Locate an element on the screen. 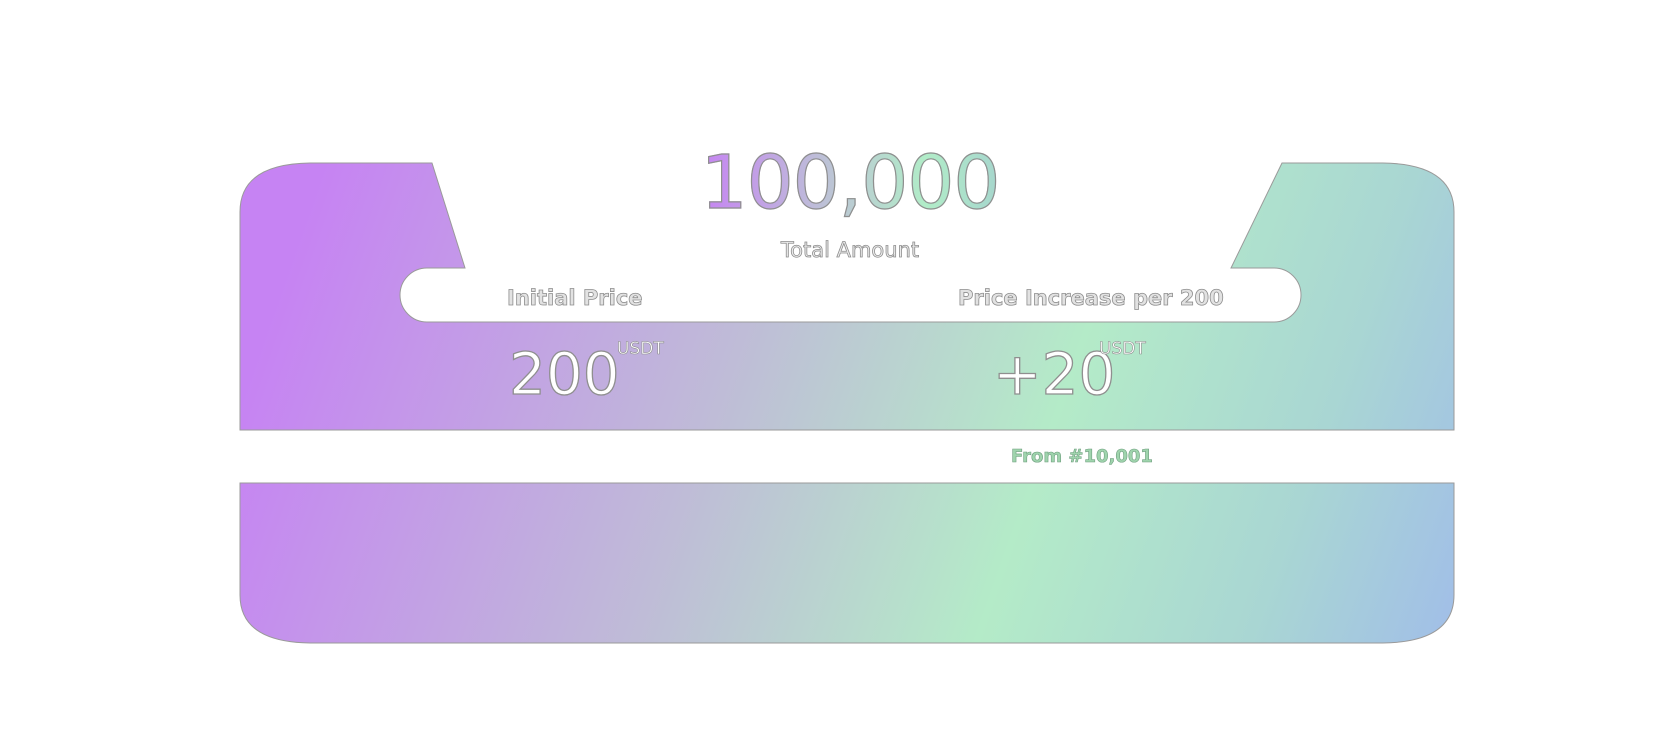 The image size is (1666, 742). initial-price-label: Initial Price is located at coordinates (575, 298).